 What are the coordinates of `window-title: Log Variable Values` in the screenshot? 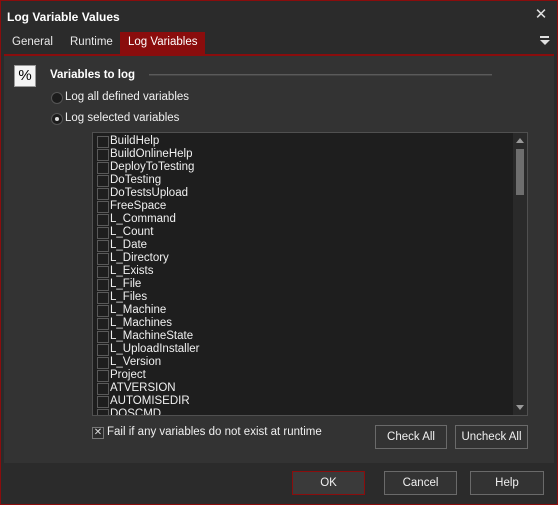 It's located at (63, 17).